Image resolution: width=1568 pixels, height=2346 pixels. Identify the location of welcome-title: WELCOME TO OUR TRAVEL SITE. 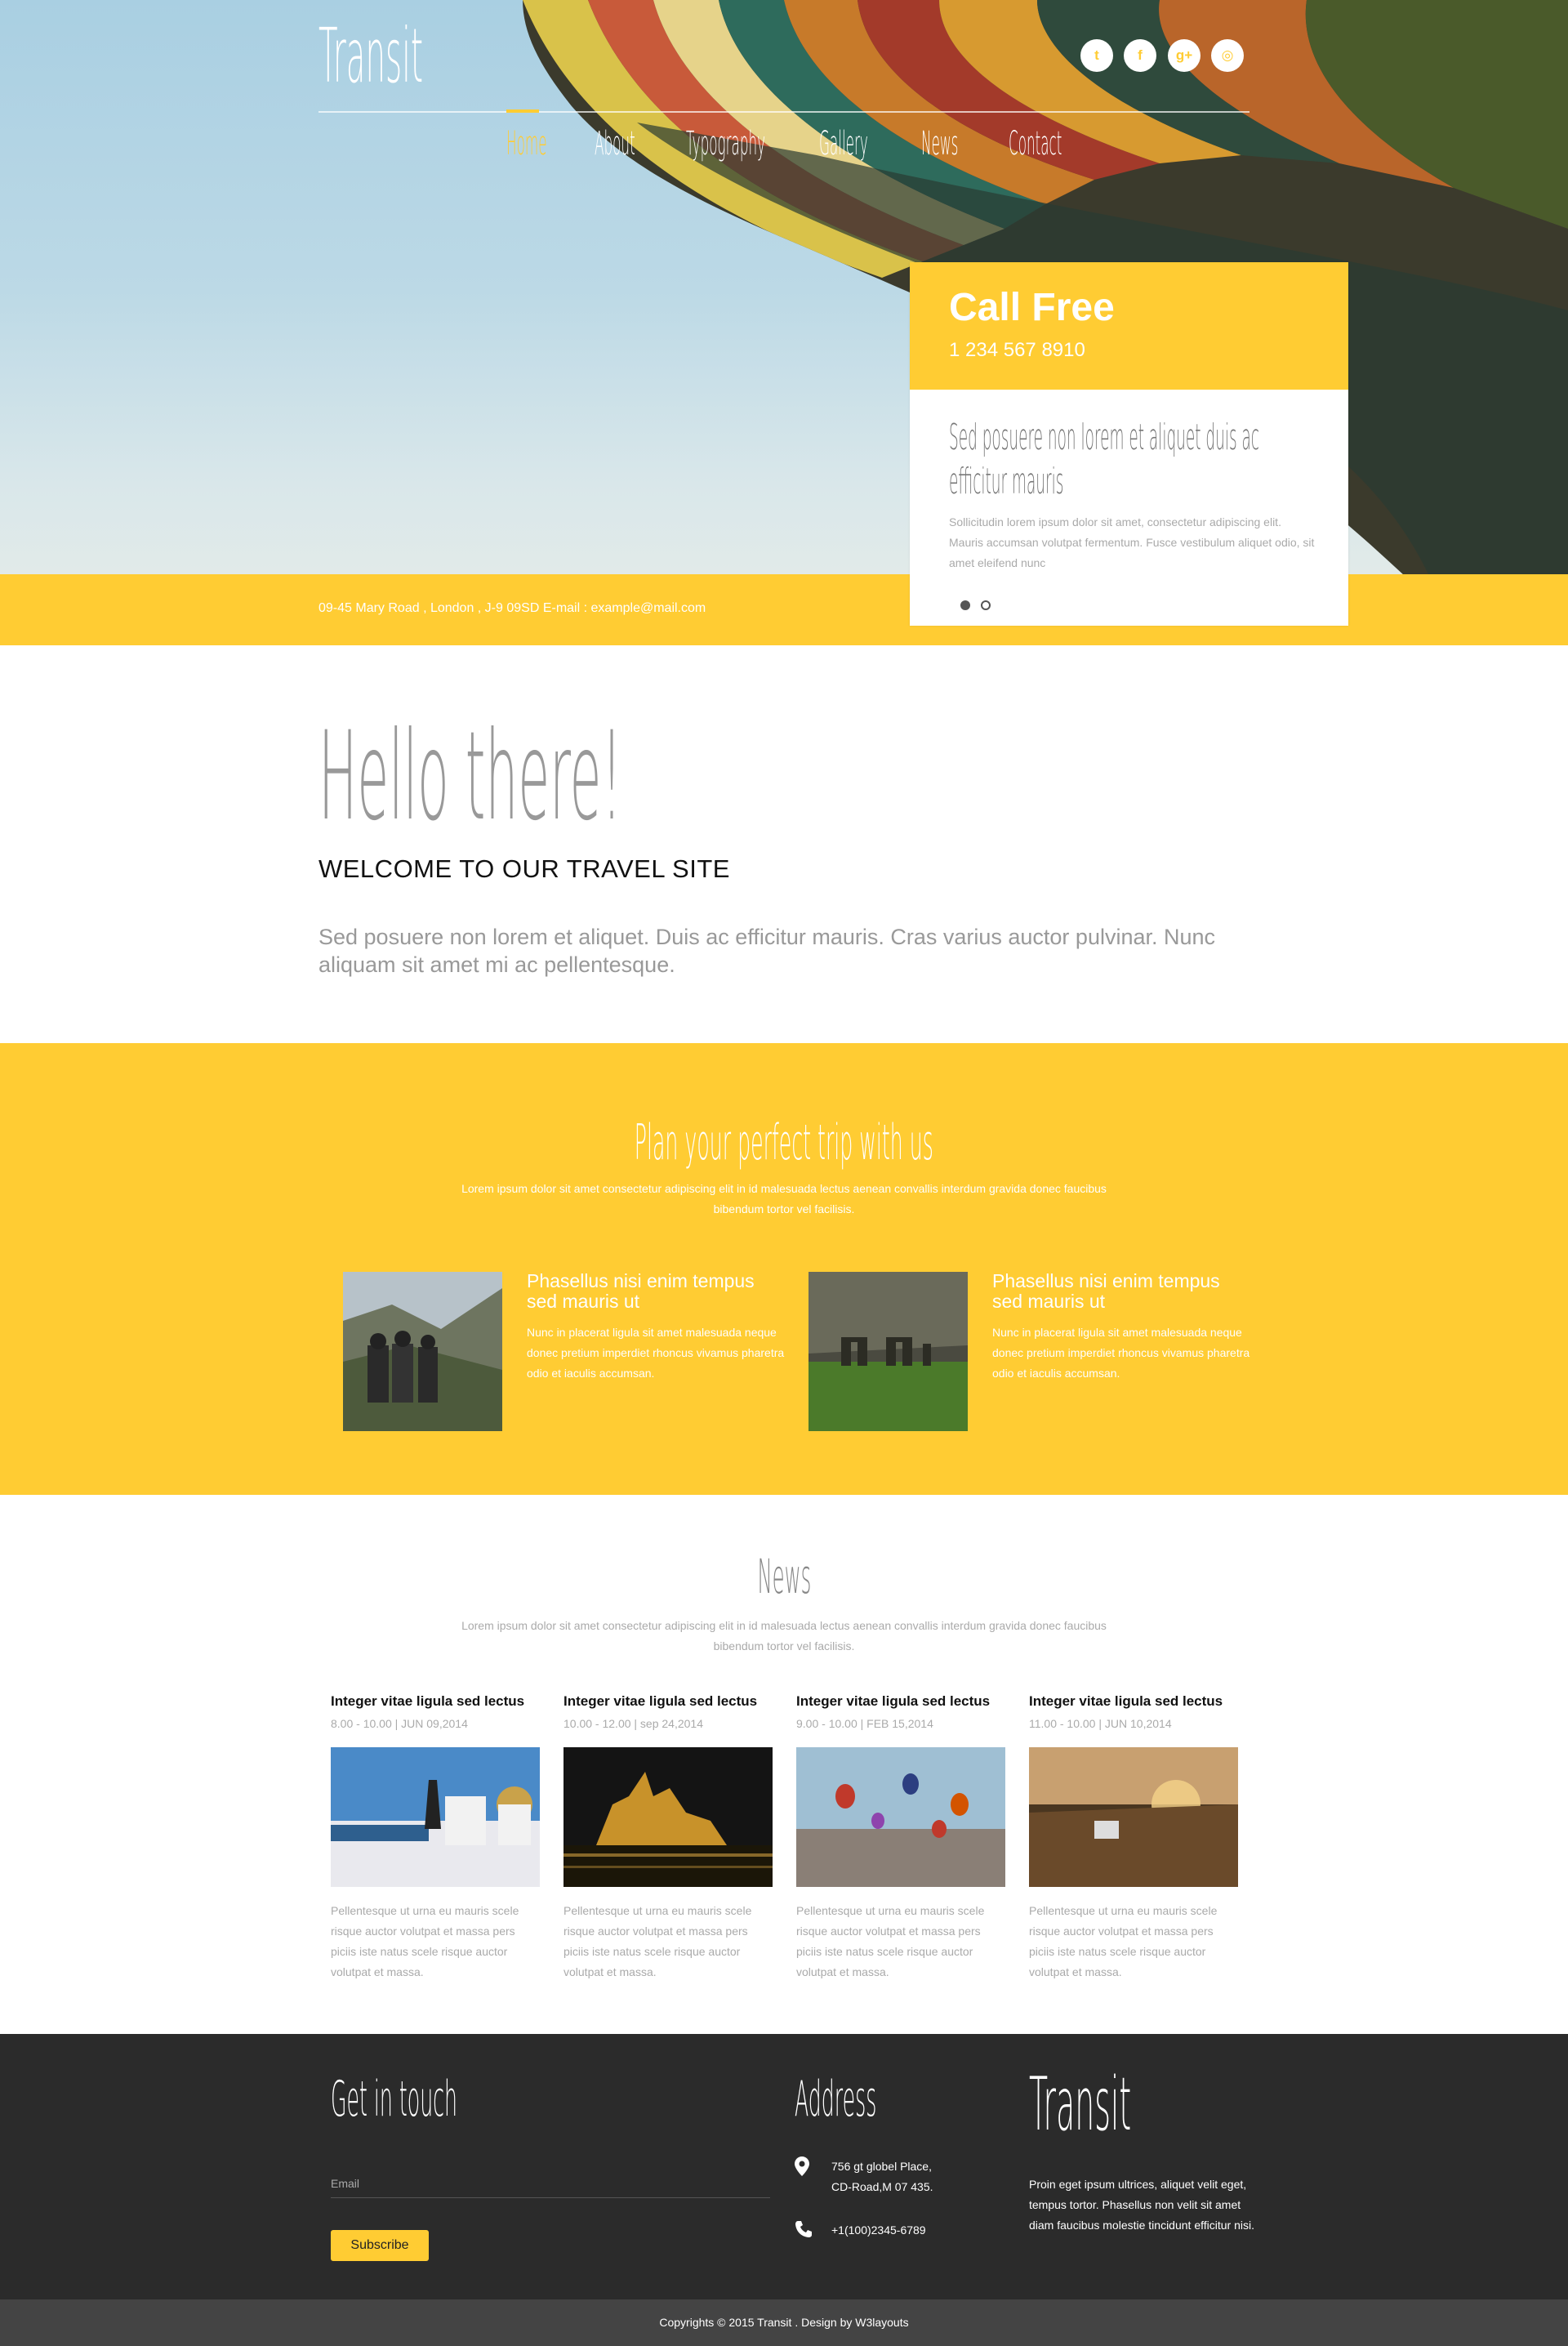
(524, 868).